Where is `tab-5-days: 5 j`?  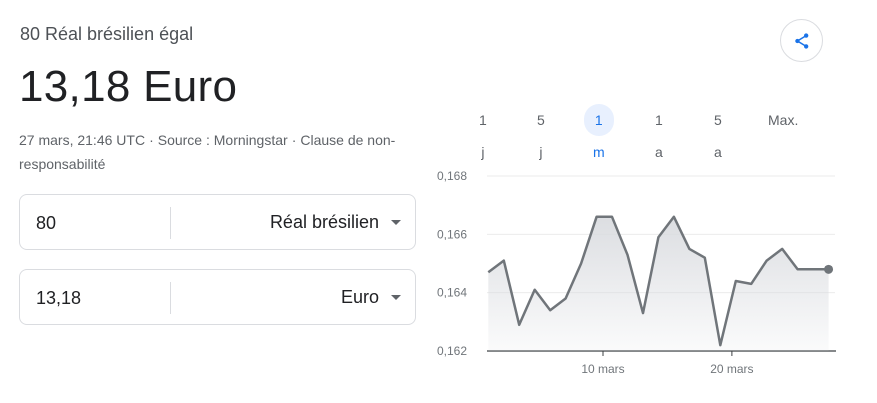
tab-5-days: 5 j is located at coordinates (541, 132).